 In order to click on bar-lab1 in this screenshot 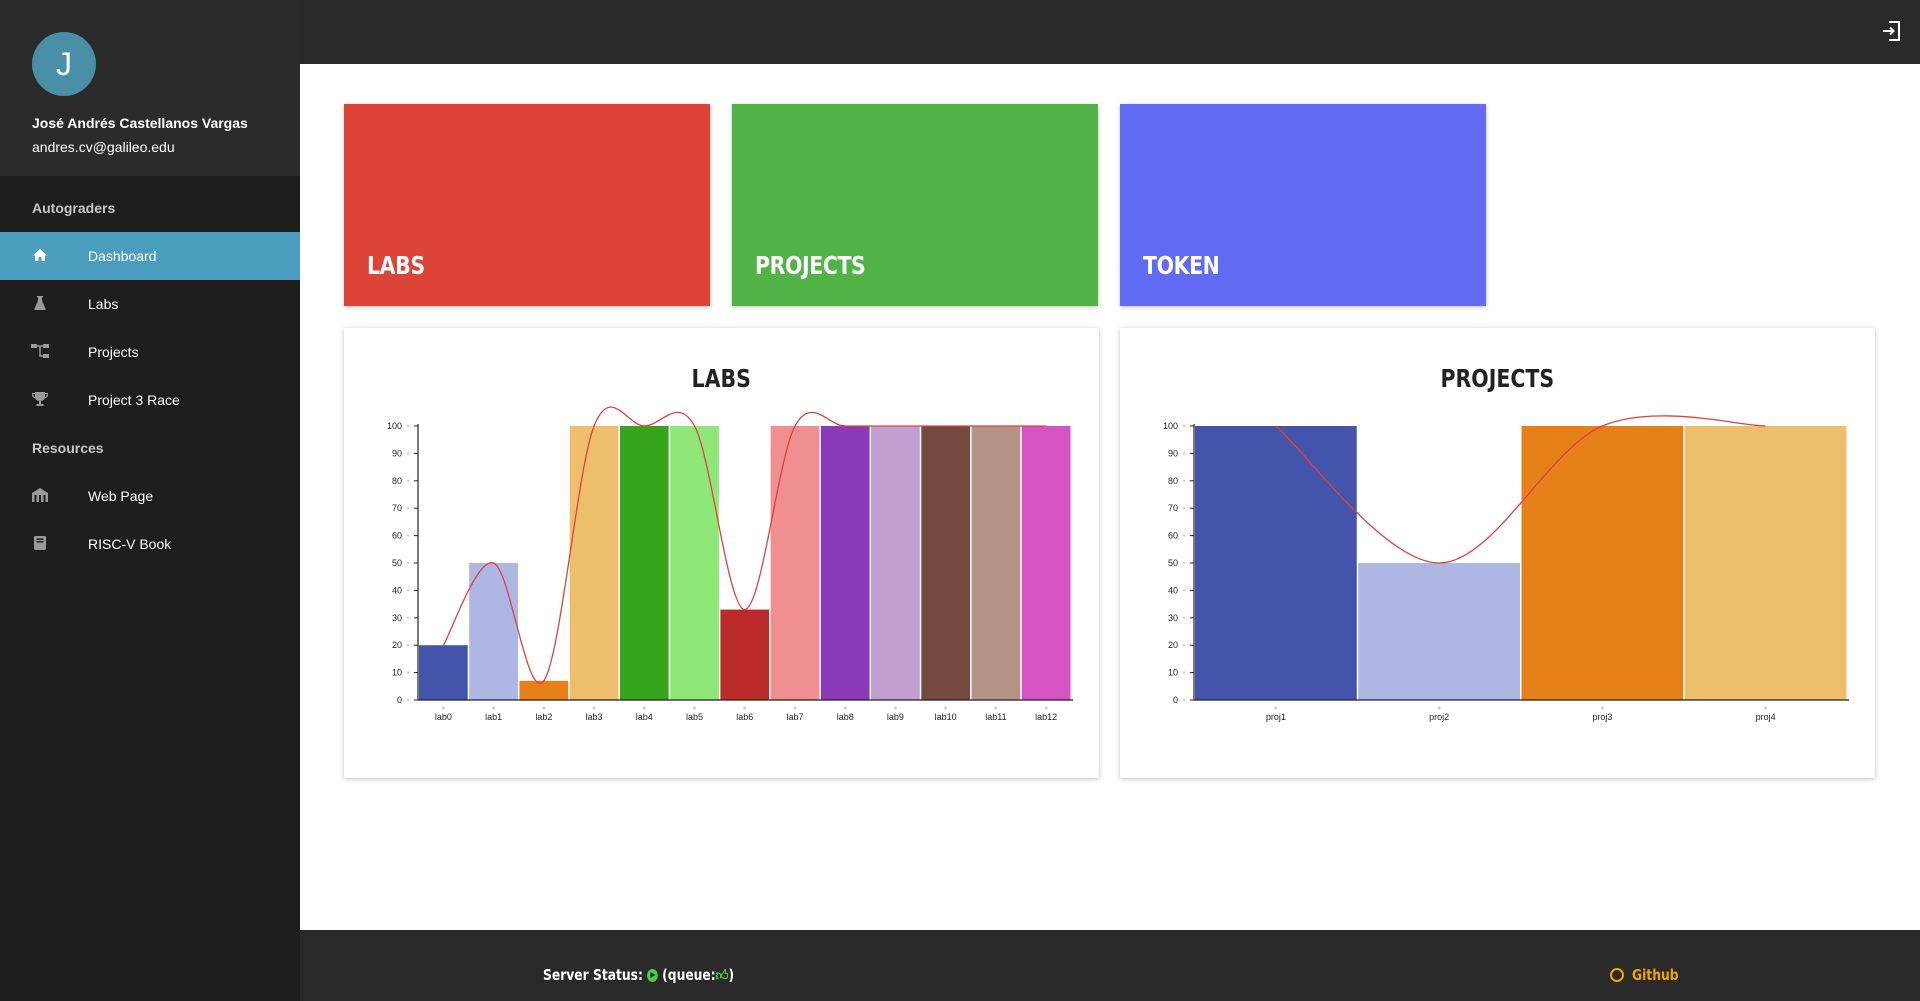, I will do `click(493, 631)`.